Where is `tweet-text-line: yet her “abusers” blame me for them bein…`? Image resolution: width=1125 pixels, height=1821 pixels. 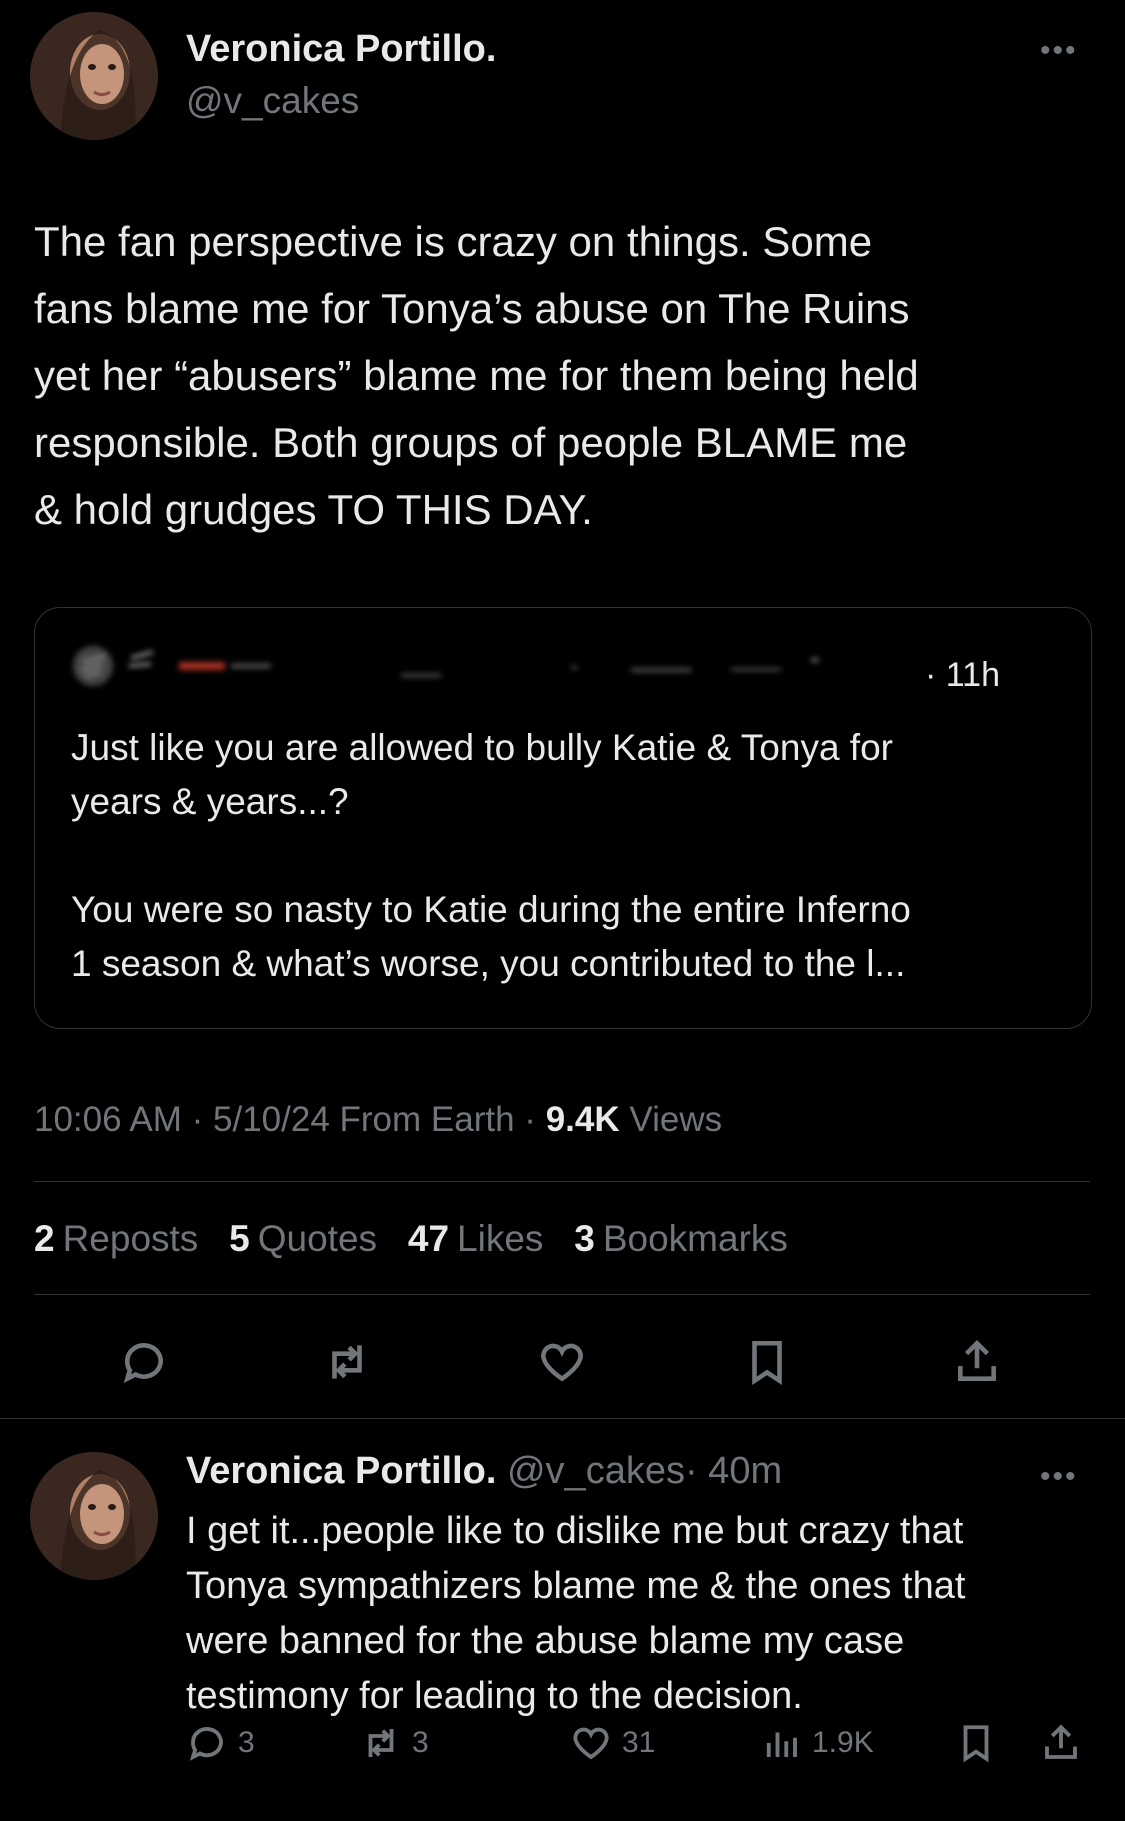 tweet-text-line: yet her “abusers” blame me for them bein… is located at coordinates (476, 375).